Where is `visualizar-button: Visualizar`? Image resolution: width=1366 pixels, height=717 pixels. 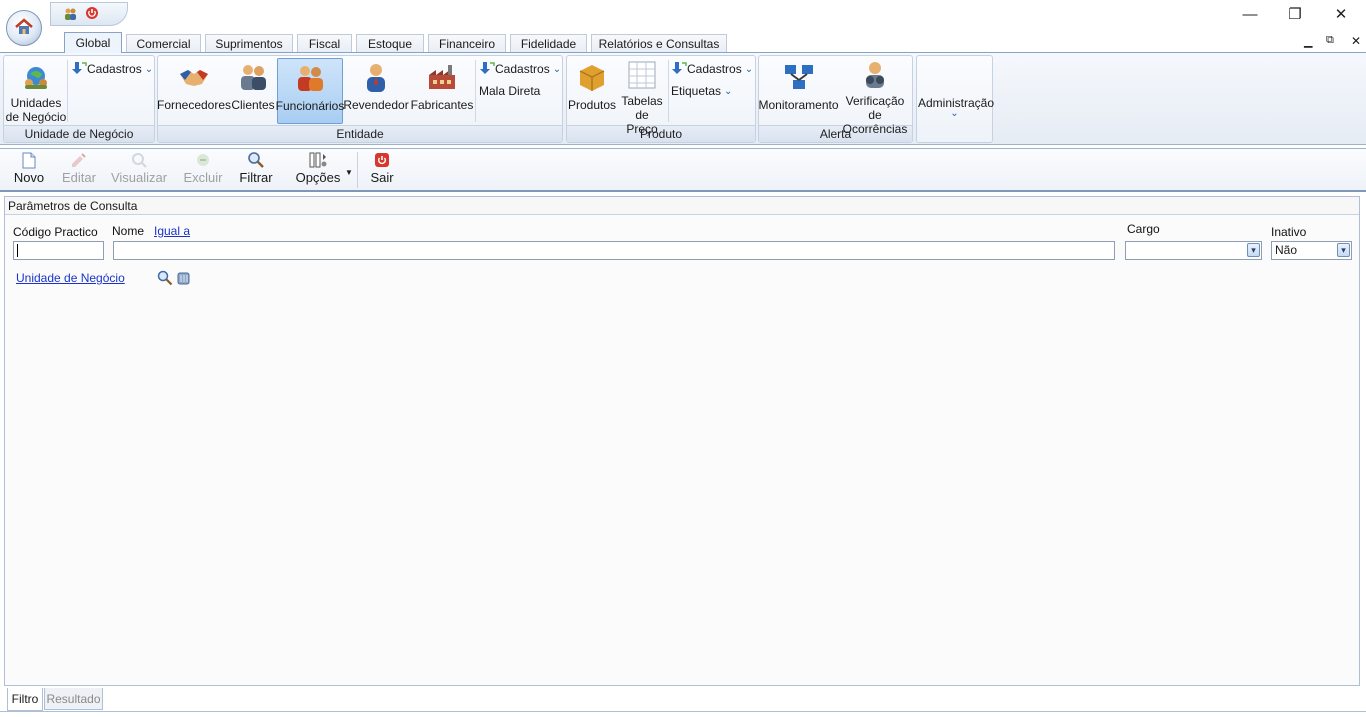 visualizar-button: Visualizar is located at coordinates (139, 170).